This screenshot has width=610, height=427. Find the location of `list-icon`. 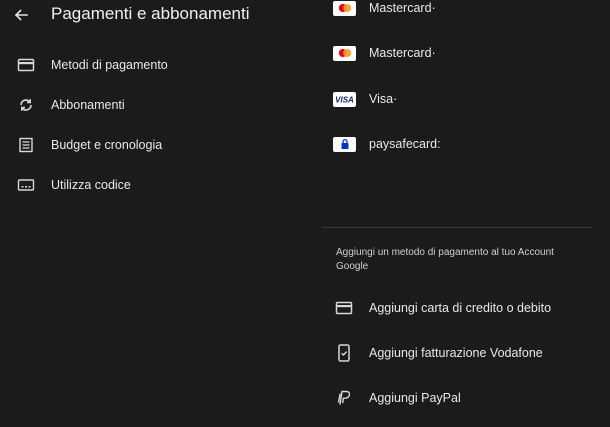

list-icon is located at coordinates (26, 145).